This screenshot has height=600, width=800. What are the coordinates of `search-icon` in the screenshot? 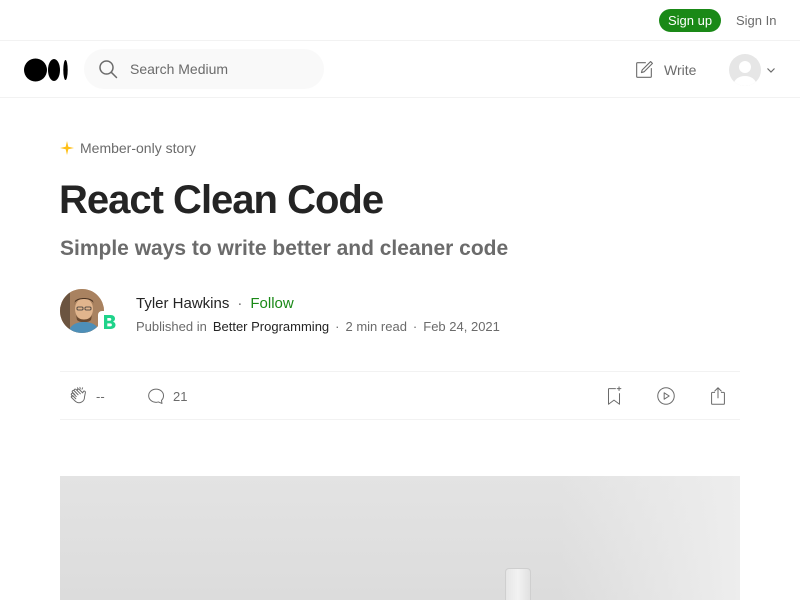 It's located at (108, 69).